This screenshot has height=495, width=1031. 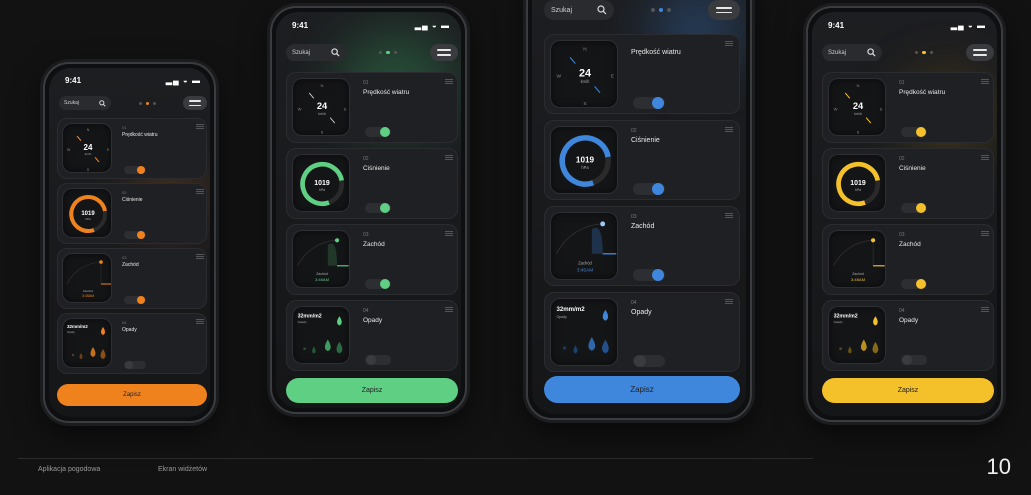 I want to click on footer-divider, so click(x=415, y=458).